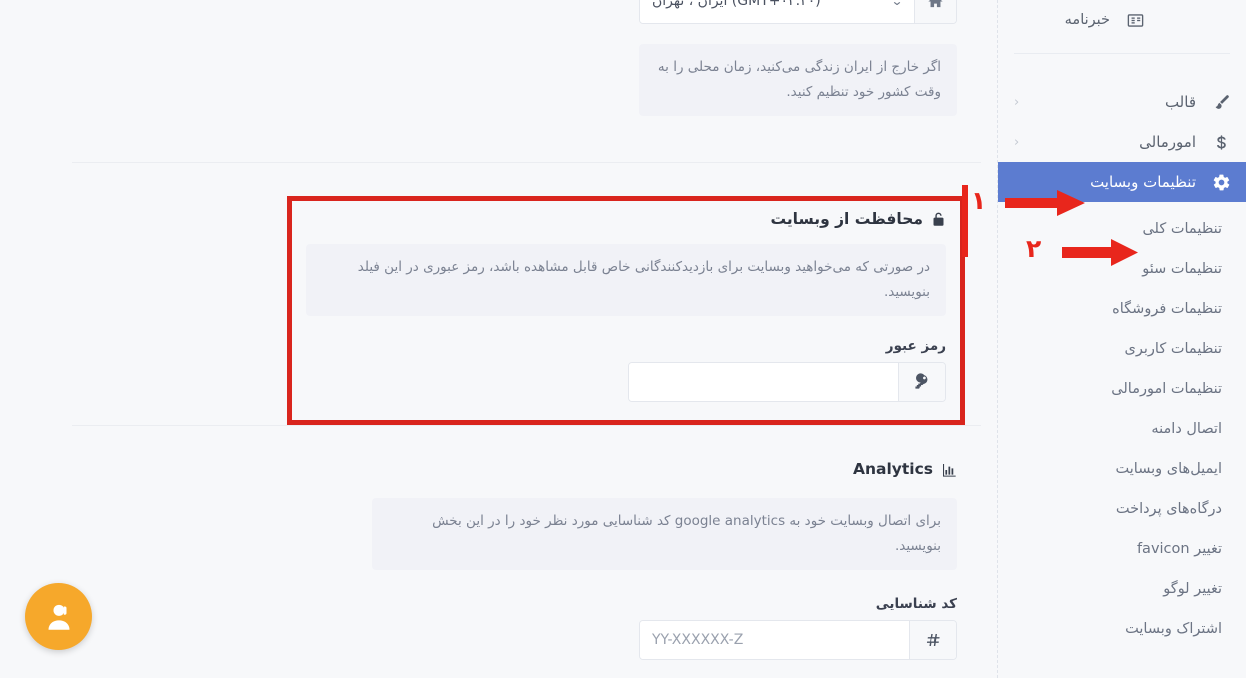  Describe the element at coordinates (1173, 628) in the screenshot. I see `sidebar-subitem-label: اشتراک وبسایت` at that location.